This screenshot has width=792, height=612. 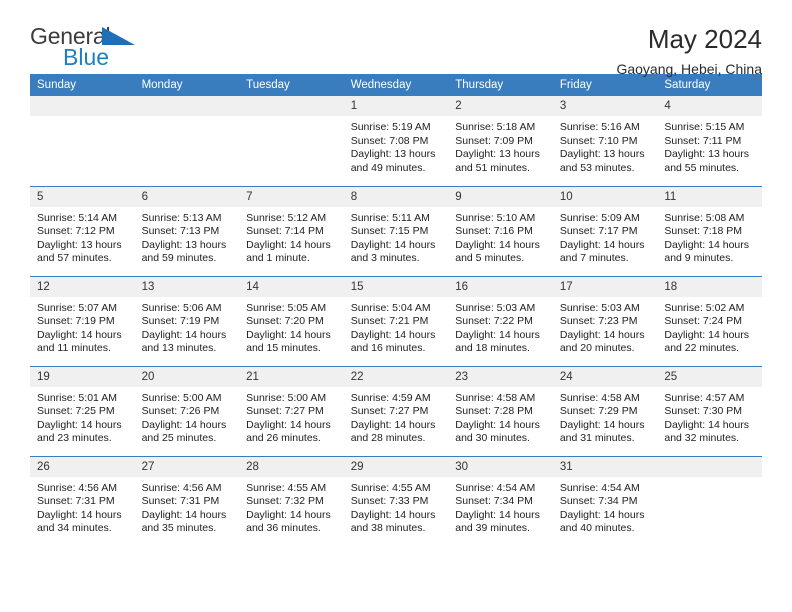 I want to click on day-number: 28, so click(x=291, y=466).